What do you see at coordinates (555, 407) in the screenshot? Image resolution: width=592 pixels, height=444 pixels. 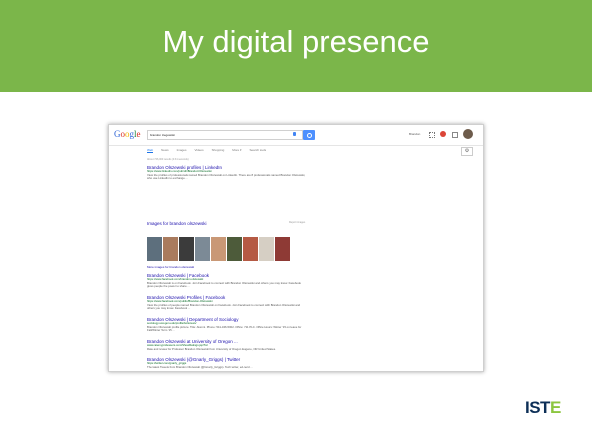 I see `iste-logo-text-accent: E` at bounding box center [555, 407].